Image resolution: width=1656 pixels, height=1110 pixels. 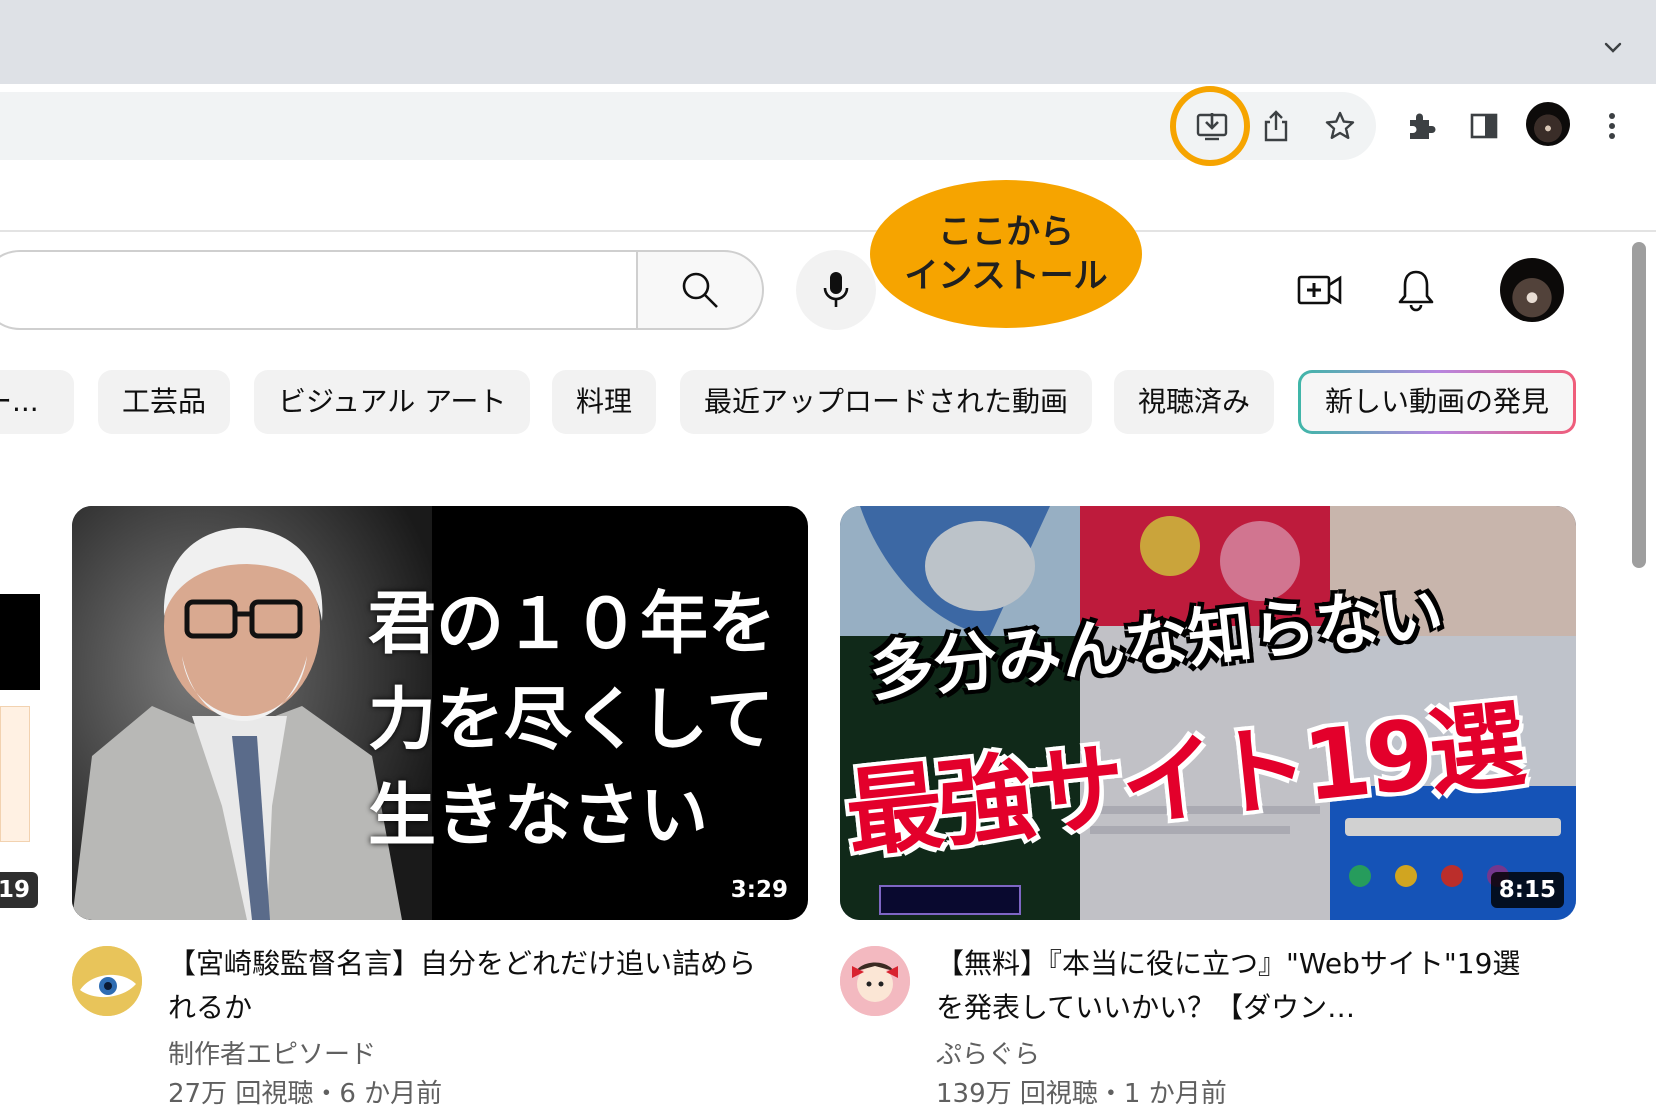 What do you see at coordinates (1276, 126) in the screenshot?
I see `share-icon` at bounding box center [1276, 126].